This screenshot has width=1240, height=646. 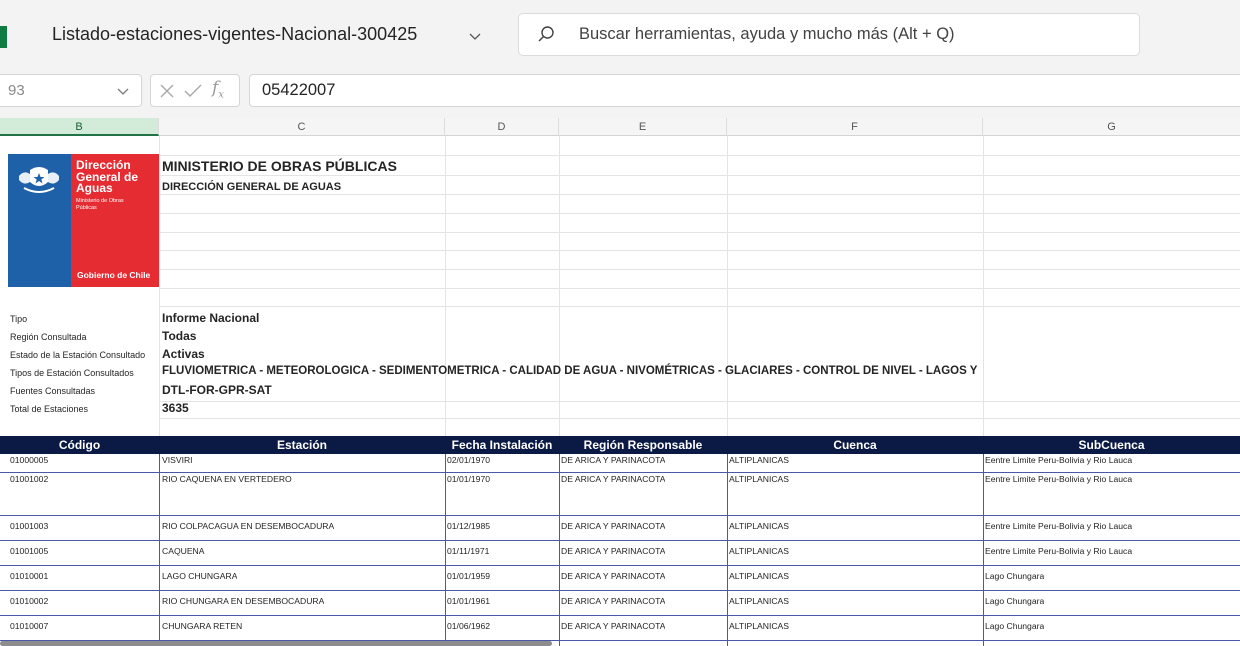 What do you see at coordinates (643, 127) in the screenshot?
I see `column-header-e: E` at bounding box center [643, 127].